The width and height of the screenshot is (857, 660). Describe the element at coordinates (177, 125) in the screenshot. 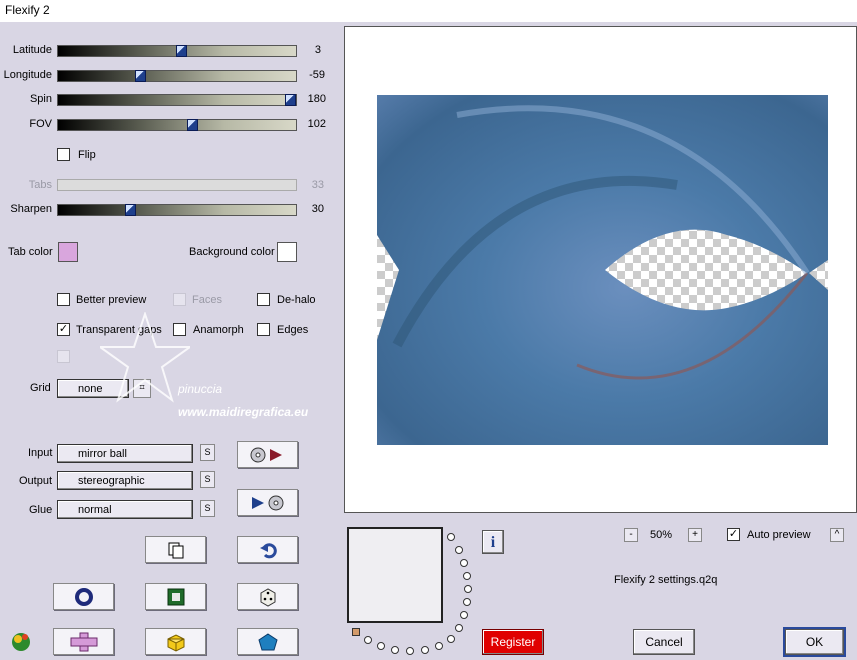

I see `fov-slider` at that location.